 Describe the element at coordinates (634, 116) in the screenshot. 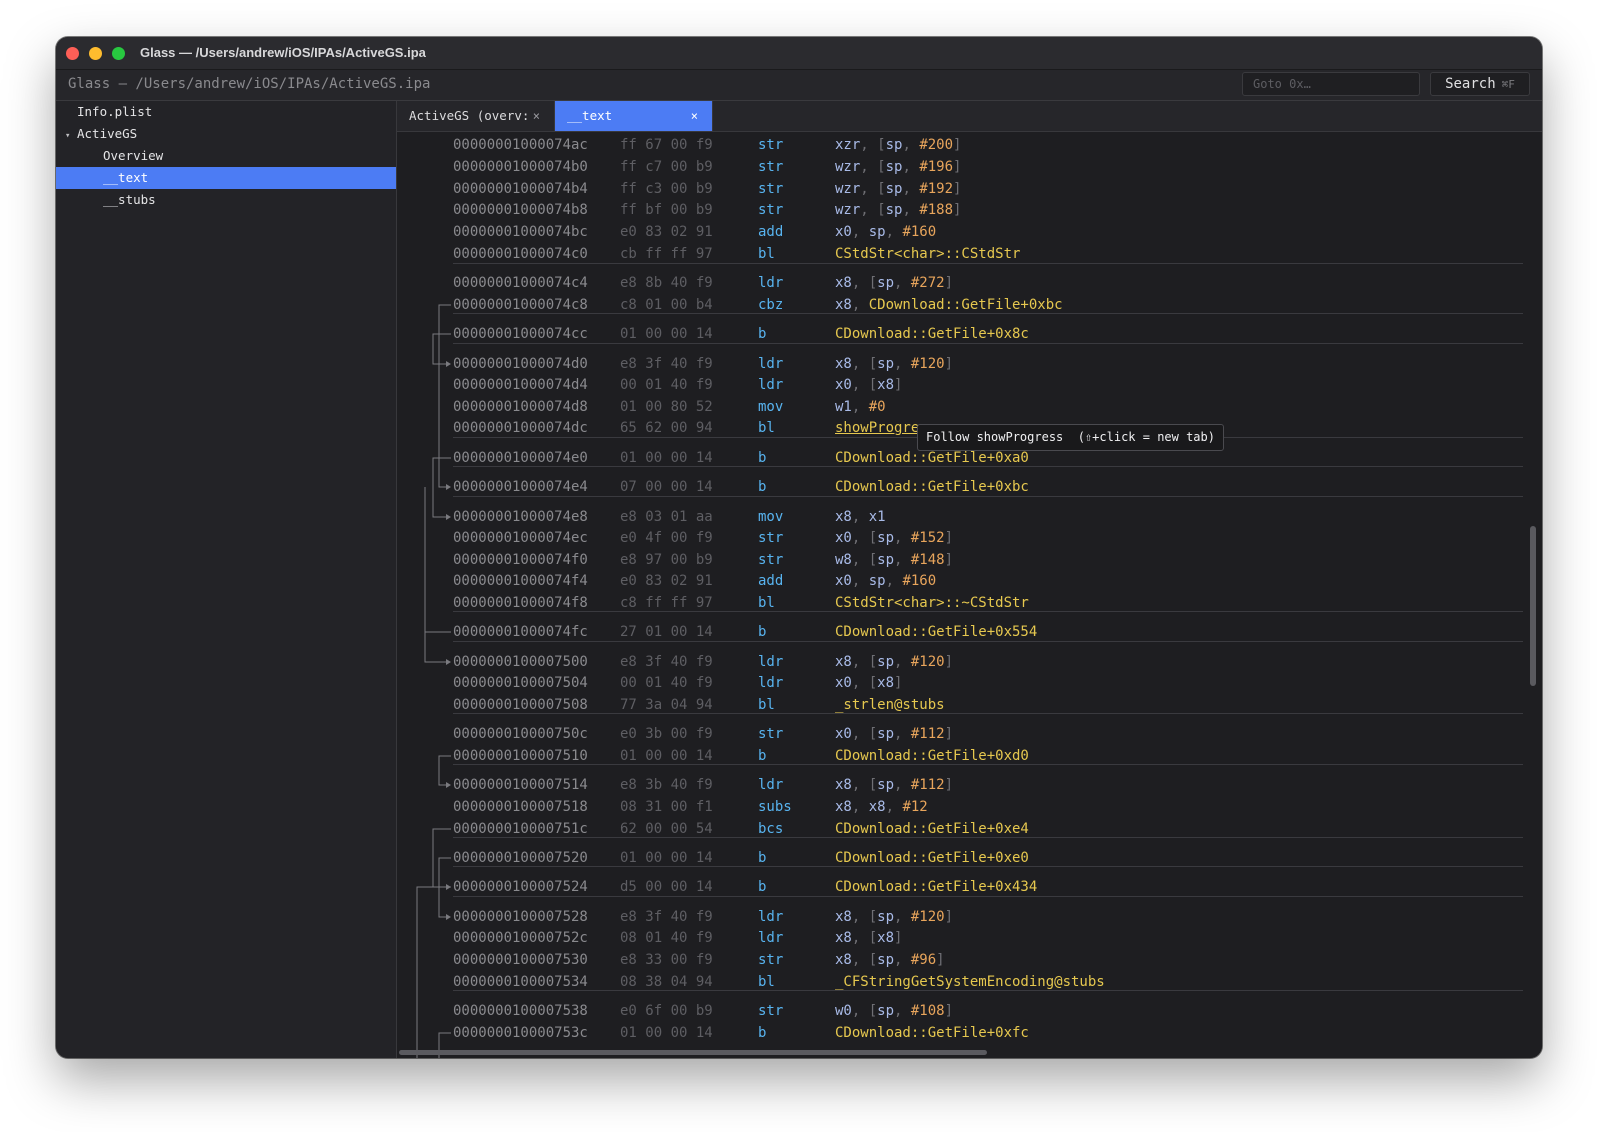

I see `tab-text: __text ×` at that location.